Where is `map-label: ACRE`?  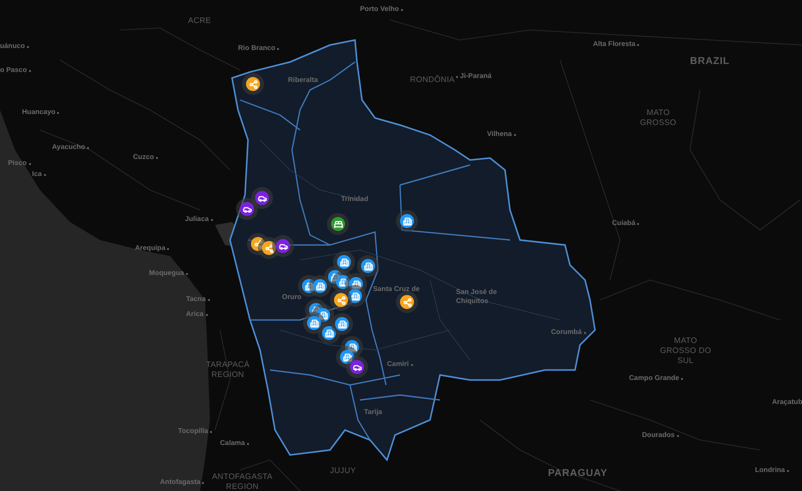
map-label: ACRE is located at coordinates (200, 21).